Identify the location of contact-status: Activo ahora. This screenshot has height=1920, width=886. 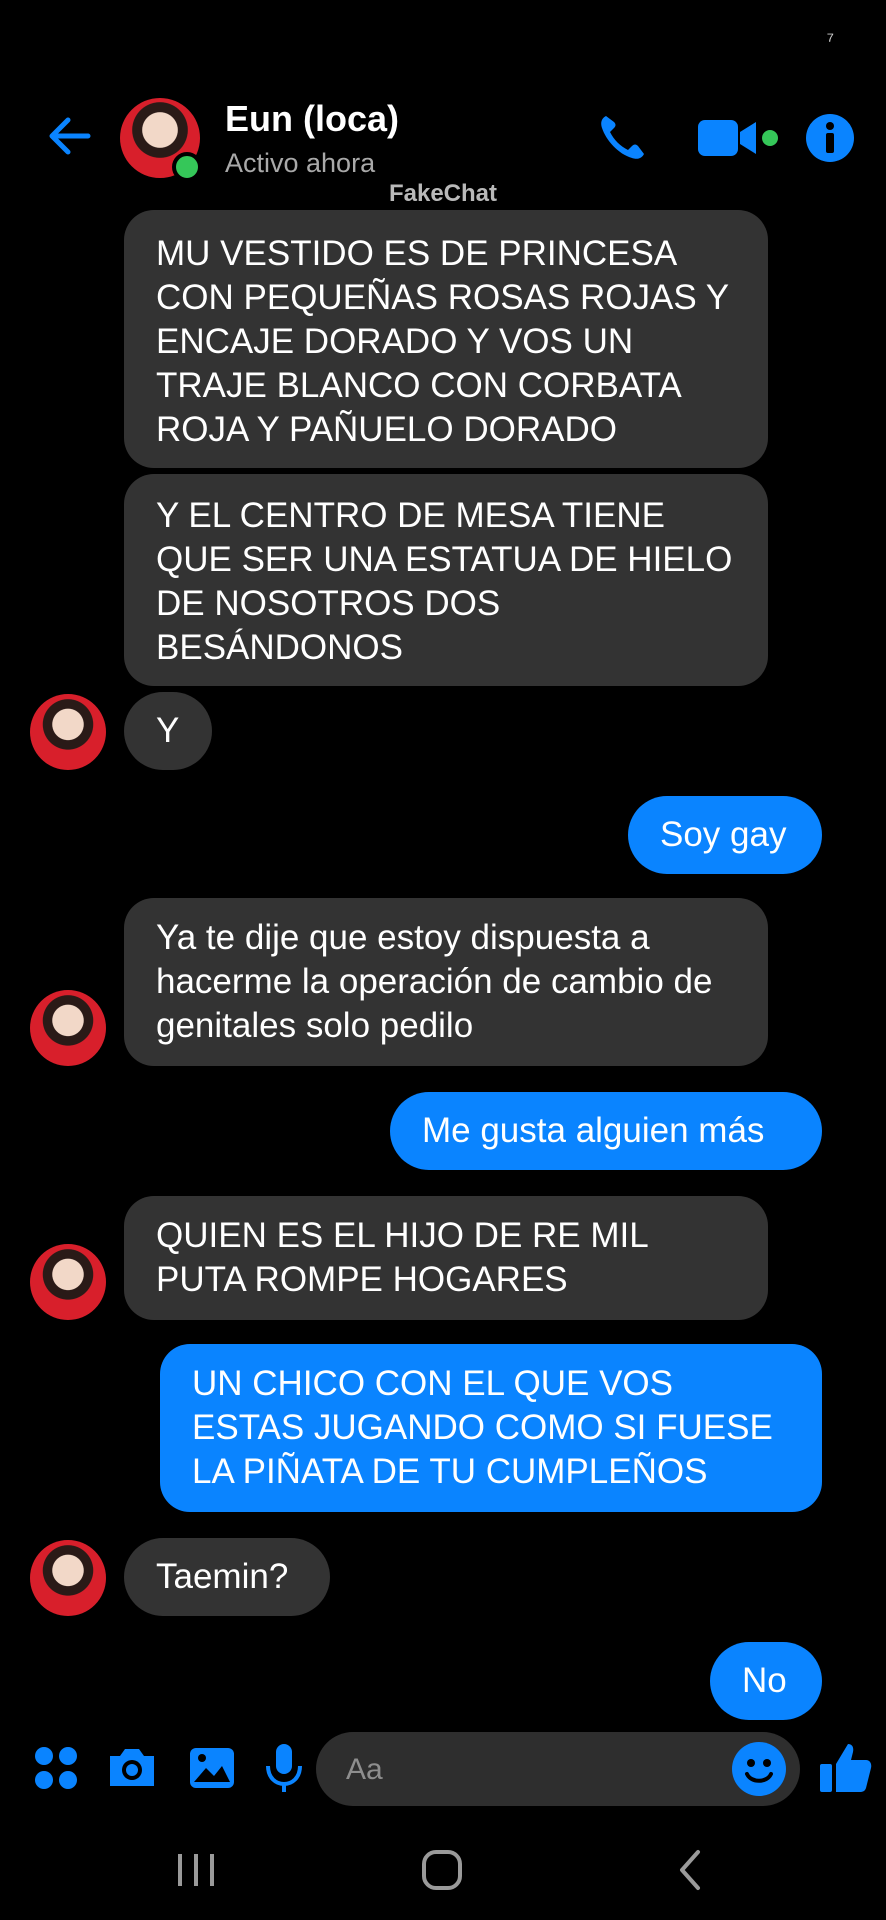
(300, 163).